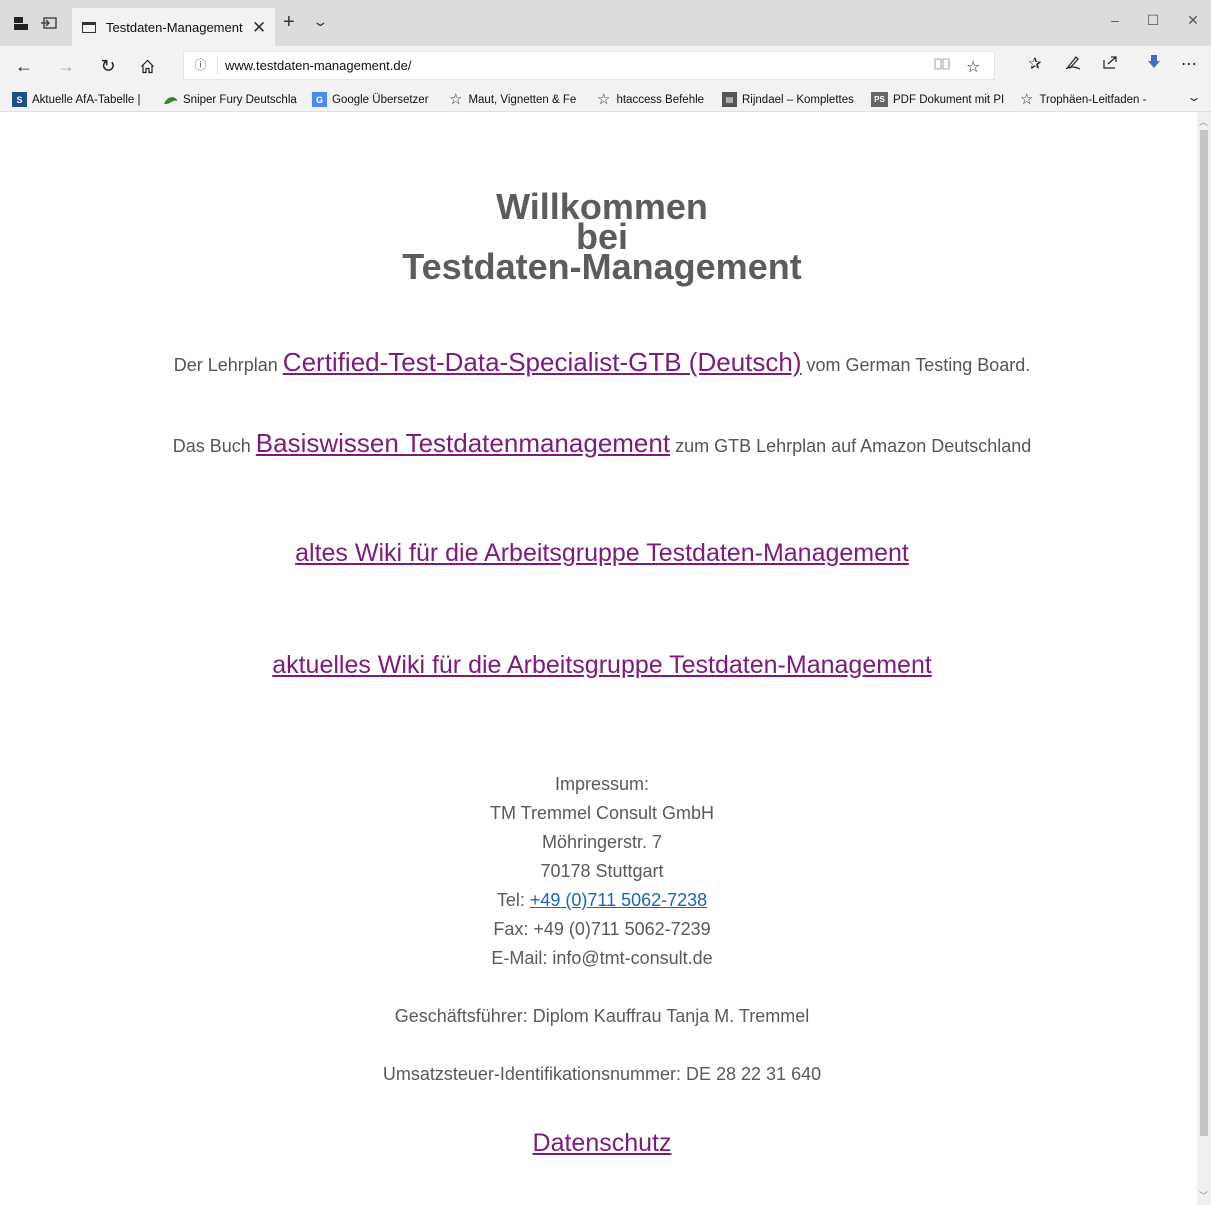  I want to click on favorite-label: Trophäen-Leitfaden -, so click(1093, 99).